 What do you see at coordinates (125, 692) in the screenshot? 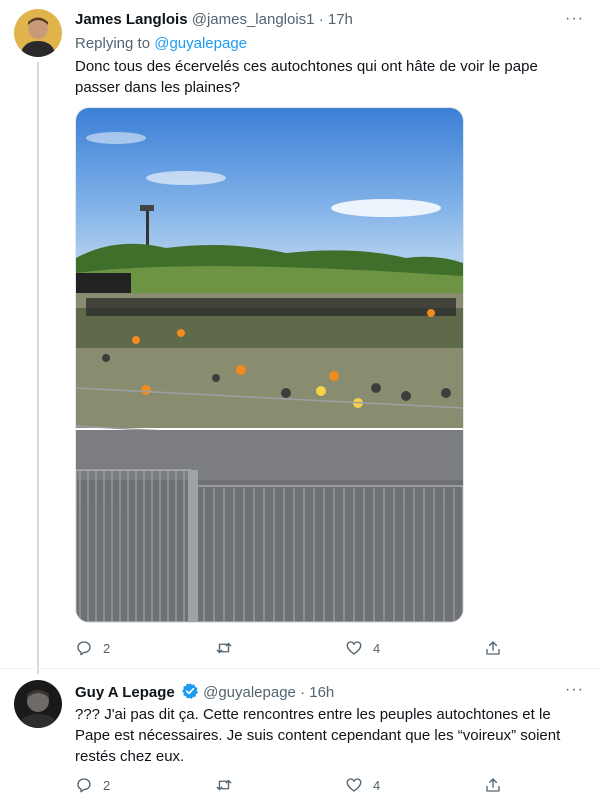
I see `author-name: Guy A Lepage` at bounding box center [125, 692].